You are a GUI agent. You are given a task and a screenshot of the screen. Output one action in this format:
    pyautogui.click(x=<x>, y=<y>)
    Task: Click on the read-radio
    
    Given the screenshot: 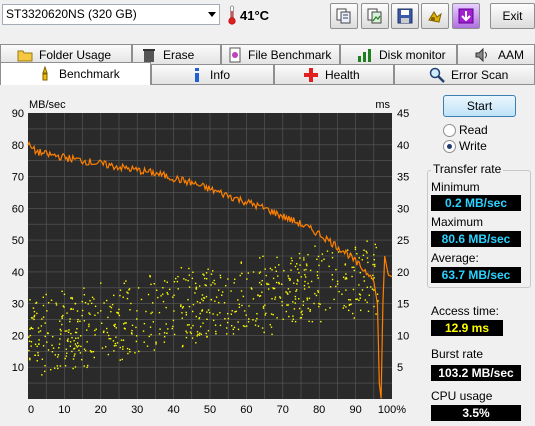 What is the action you would take?
    pyautogui.click(x=449, y=130)
    